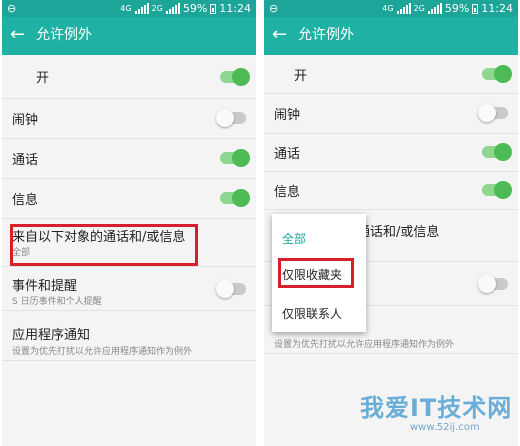  What do you see at coordinates (391, 36) in the screenshot?
I see `app-bar-right: ← 允许例外` at bounding box center [391, 36].